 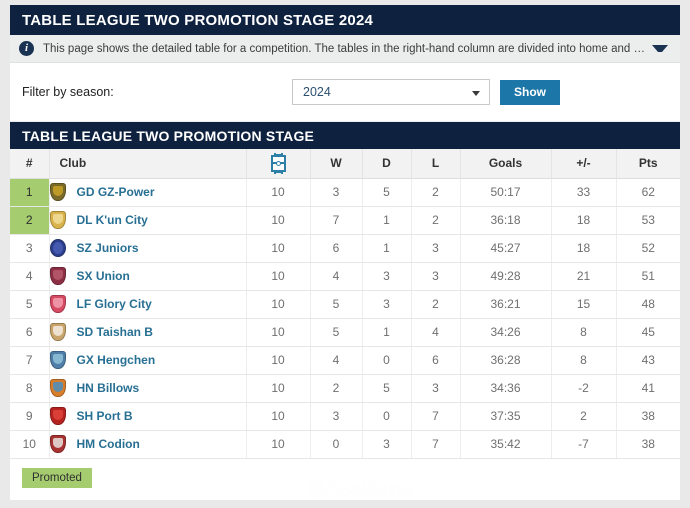 What do you see at coordinates (116, 192) in the screenshot?
I see `club-name-link: GD GZ-Power` at bounding box center [116, 192].